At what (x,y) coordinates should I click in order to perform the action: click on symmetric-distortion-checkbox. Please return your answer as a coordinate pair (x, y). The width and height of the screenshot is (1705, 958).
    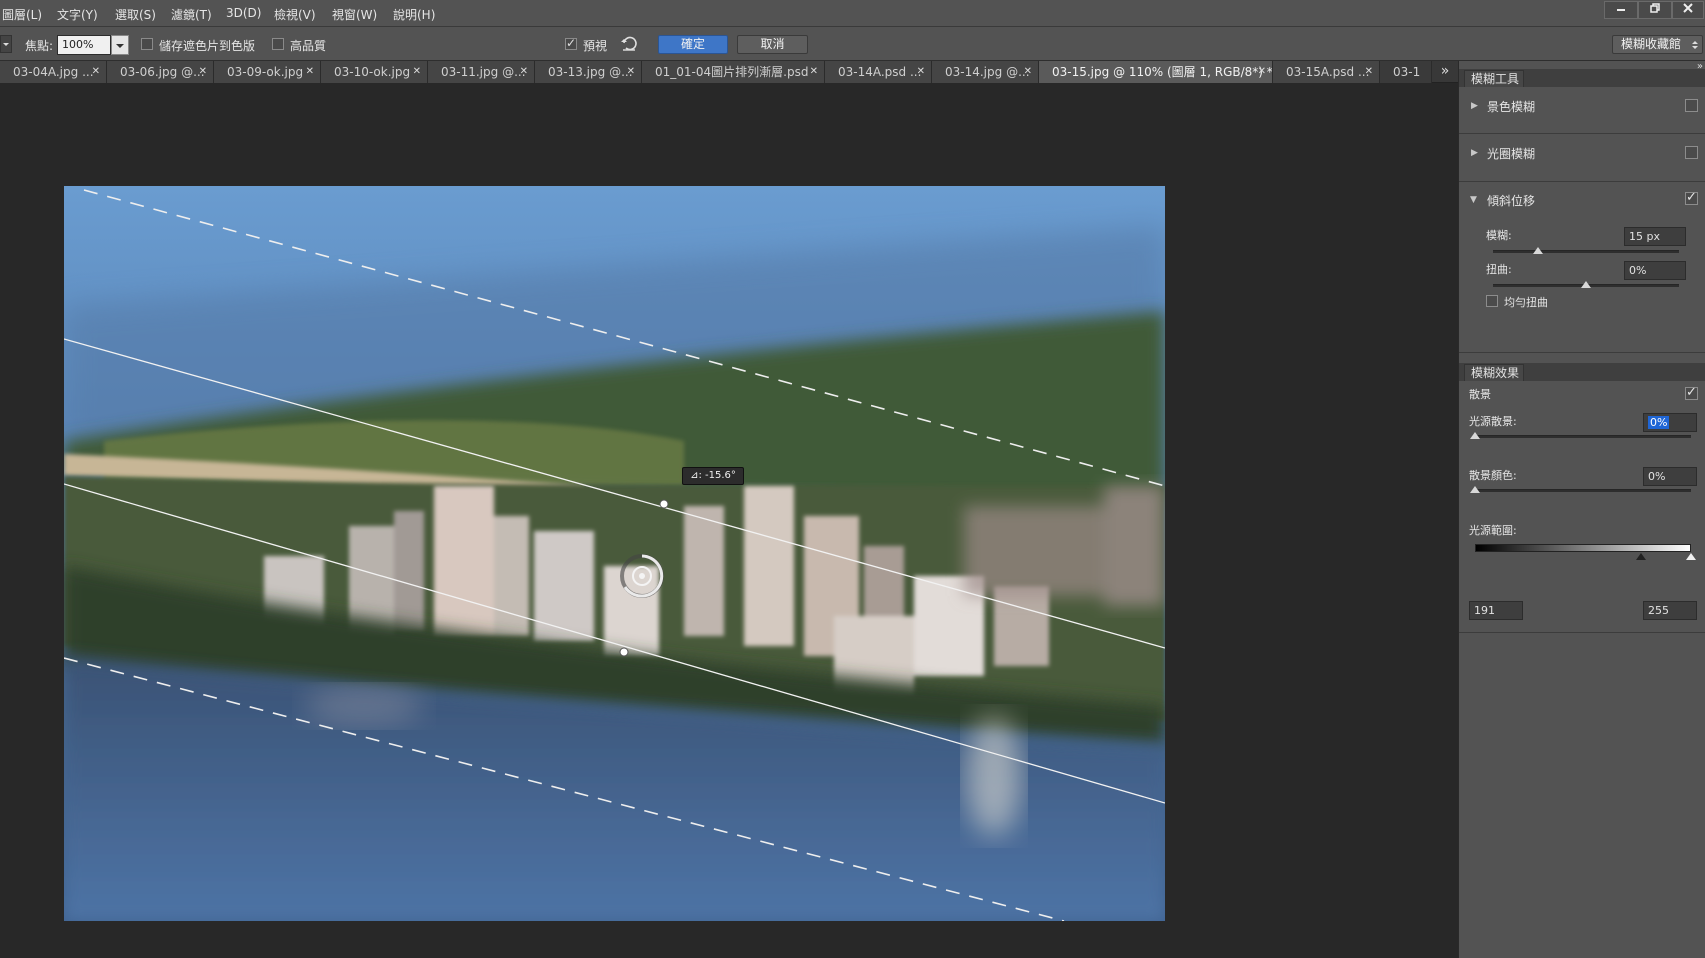
    Looking at the image, I should click on (1492, 301).